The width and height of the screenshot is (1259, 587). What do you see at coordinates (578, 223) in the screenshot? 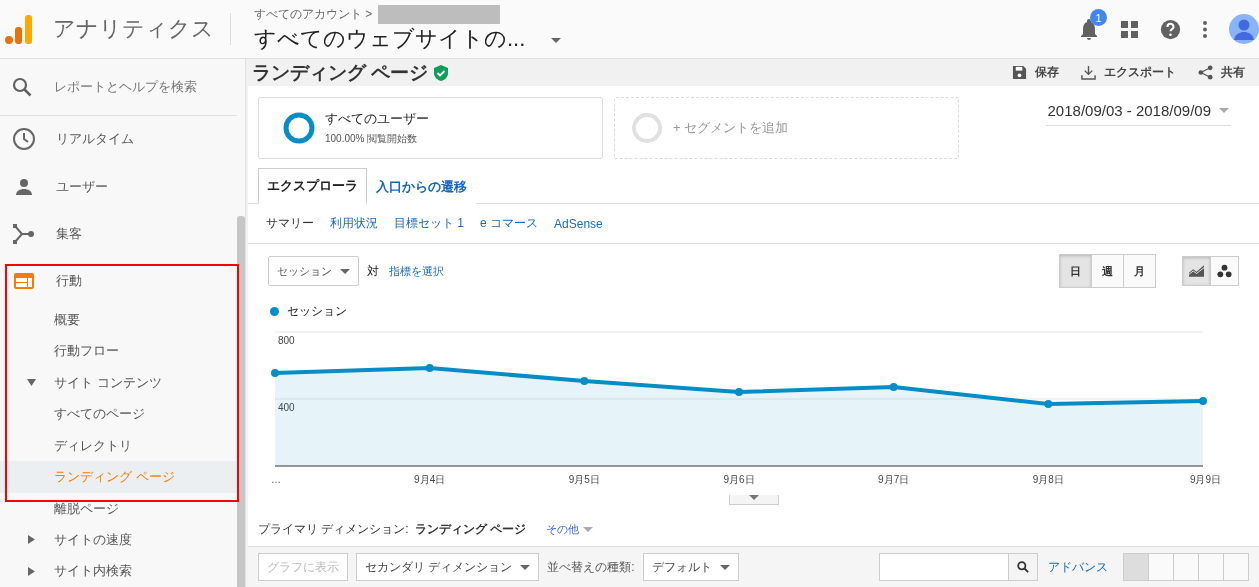
I see `subtab-link: AdSense` at bounding box center [578, 223].